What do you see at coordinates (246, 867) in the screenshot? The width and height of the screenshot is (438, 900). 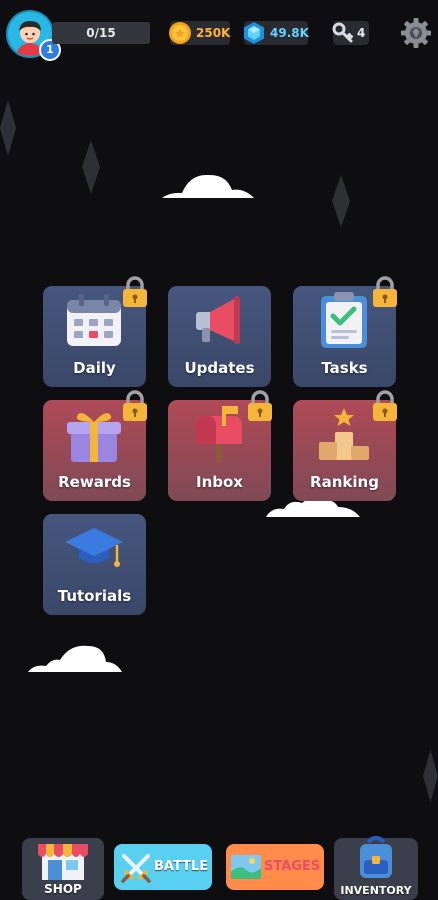 I see `map-icon` at bounding box center [246, 867].